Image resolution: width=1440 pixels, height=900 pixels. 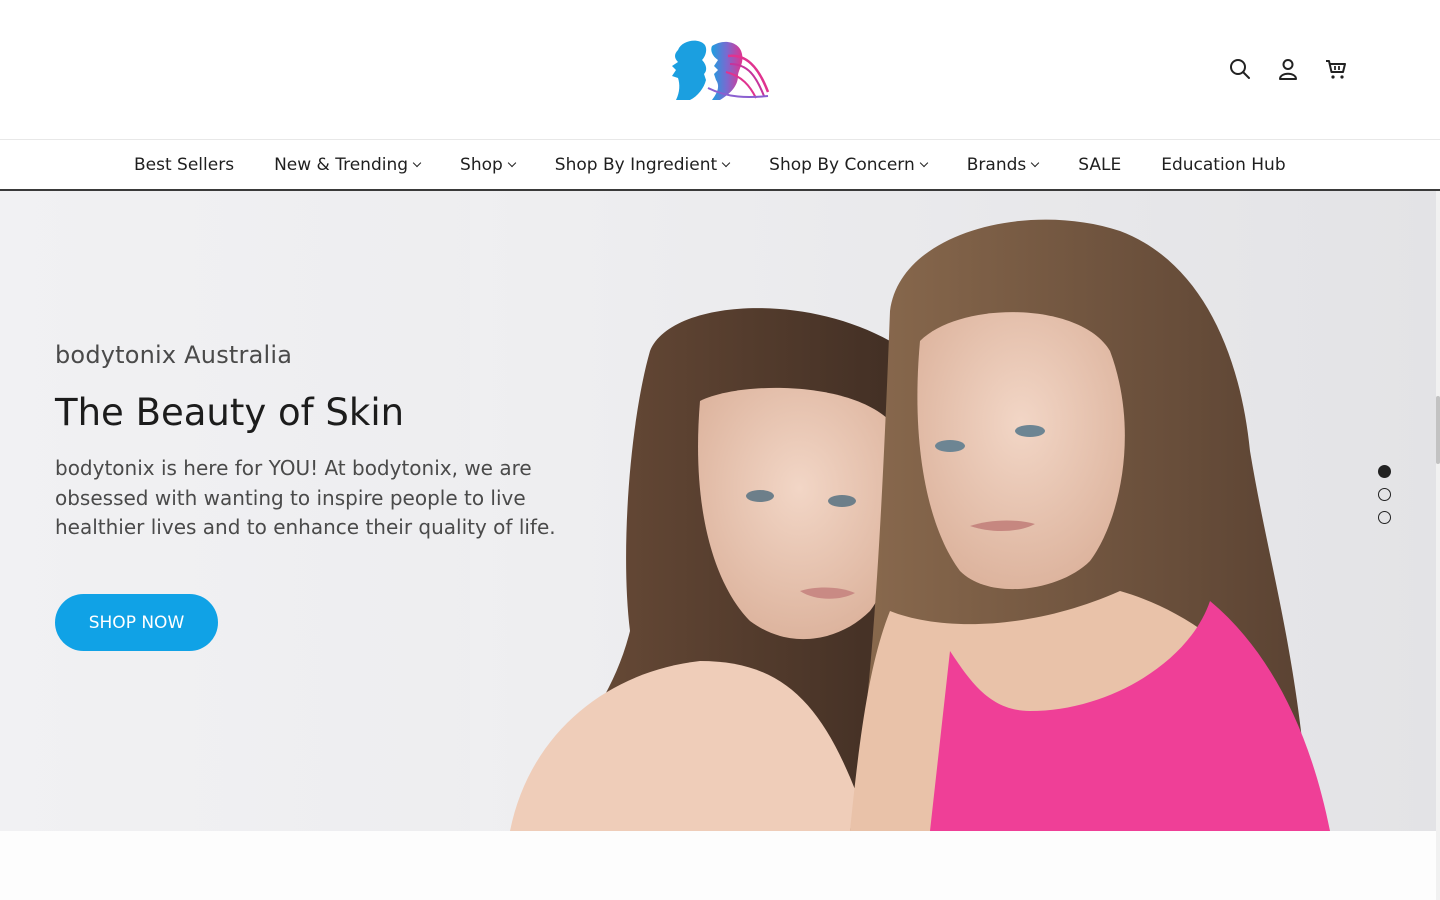 I want to click on nav-item-best-sellers: Best Sellers, so click(x=184, y=165).